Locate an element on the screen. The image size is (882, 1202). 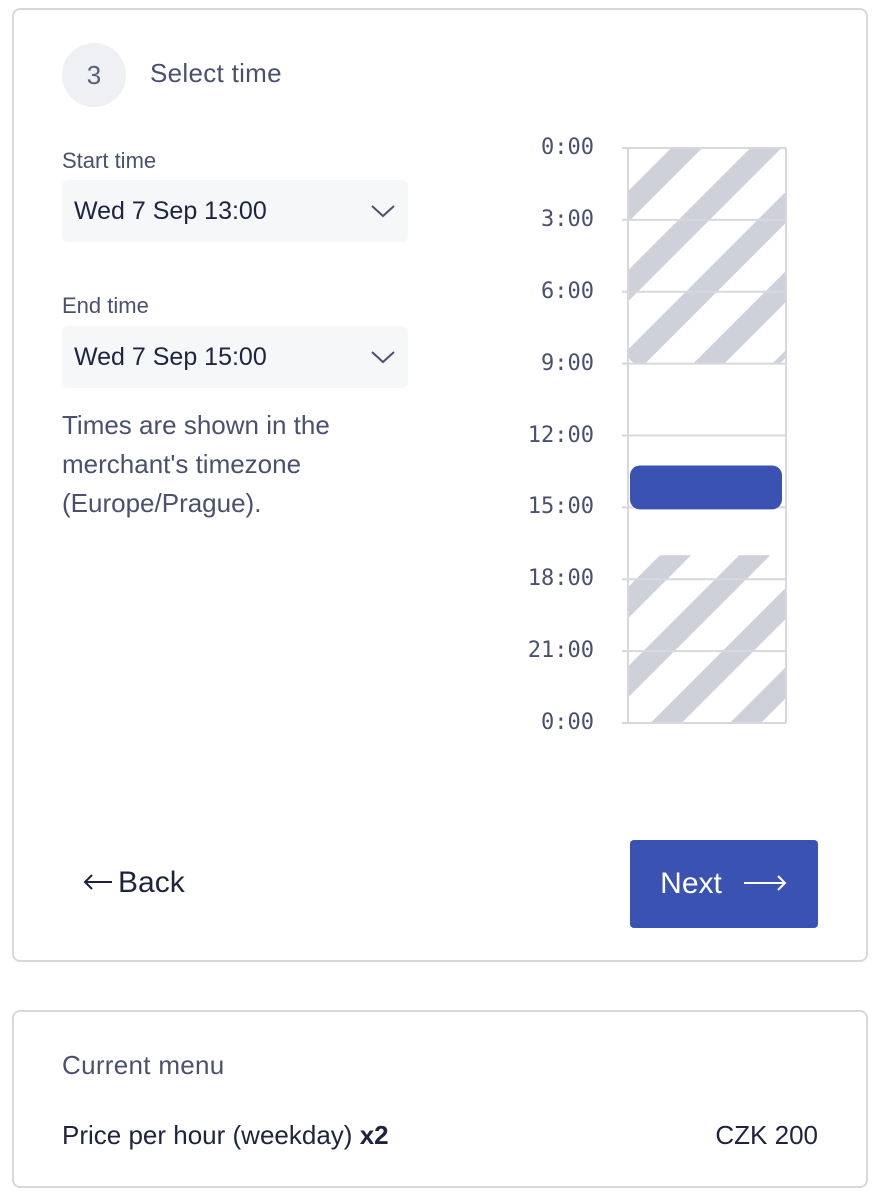
next-button: Next is located at coordinates (724, 884).